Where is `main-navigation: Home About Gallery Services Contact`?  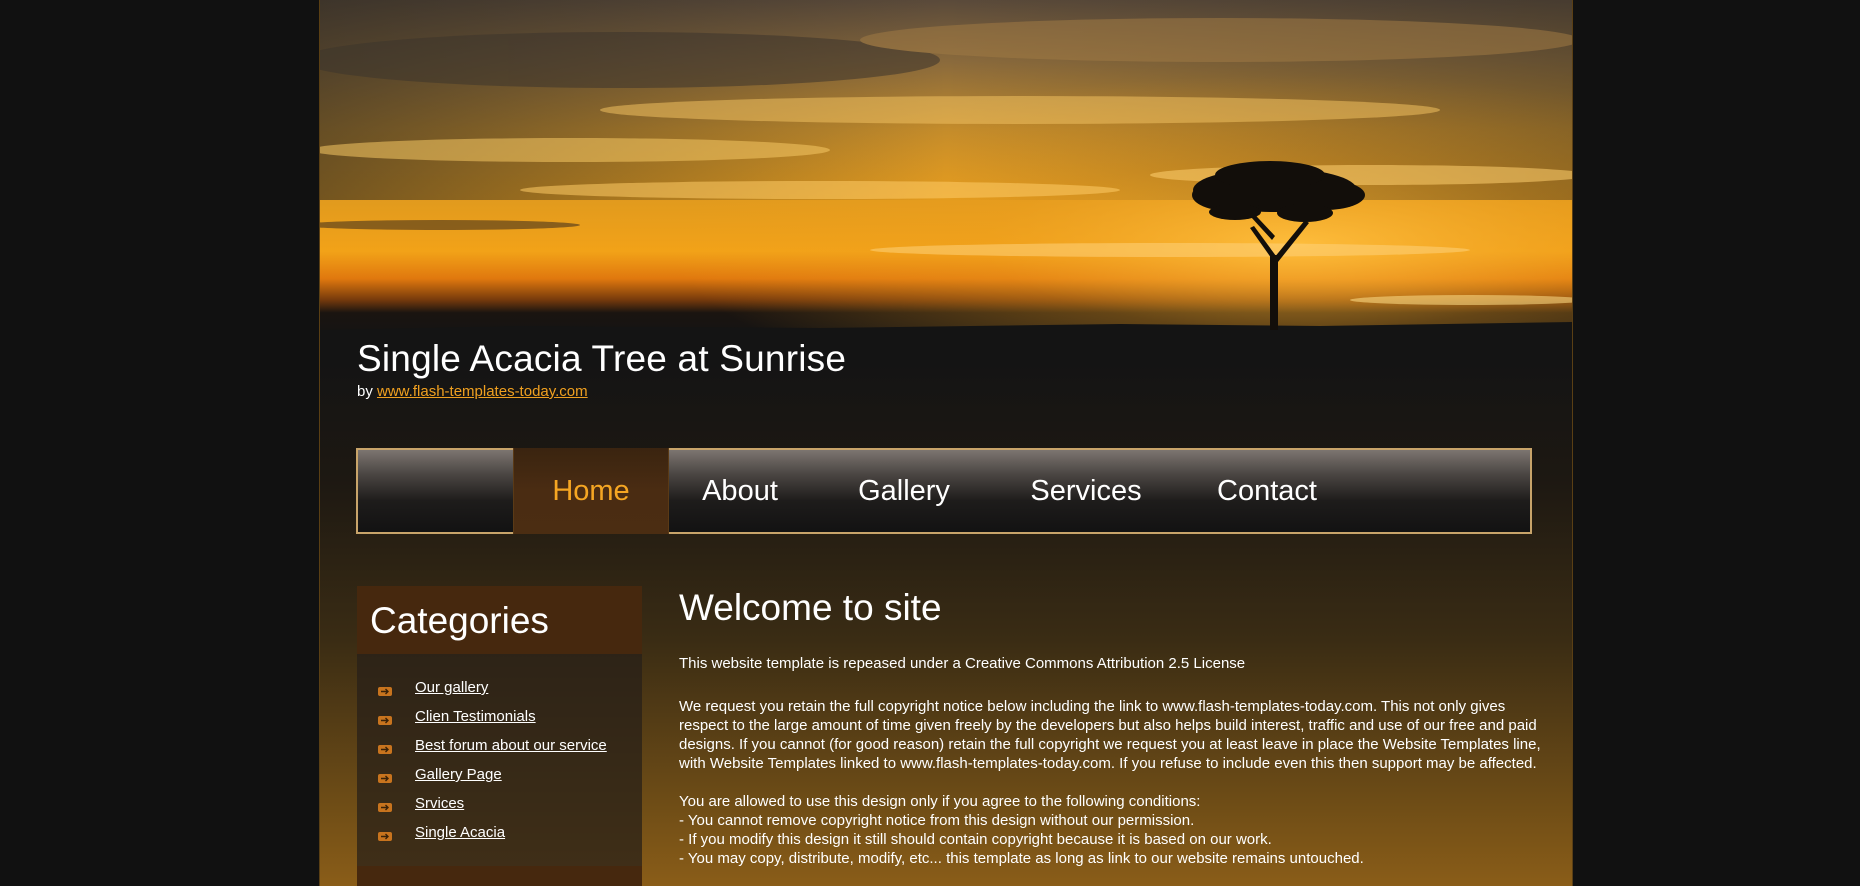
main-navigation: Home About Gallery Services Contact is located at coordinates (944, 491).